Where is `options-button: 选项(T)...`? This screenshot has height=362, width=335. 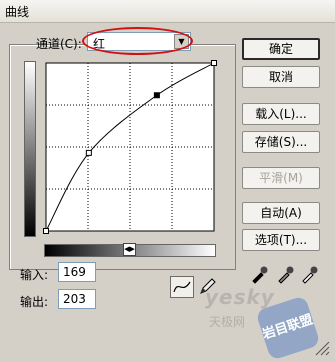 options-button: 选项(T)... is located at coordinates (281, 240).